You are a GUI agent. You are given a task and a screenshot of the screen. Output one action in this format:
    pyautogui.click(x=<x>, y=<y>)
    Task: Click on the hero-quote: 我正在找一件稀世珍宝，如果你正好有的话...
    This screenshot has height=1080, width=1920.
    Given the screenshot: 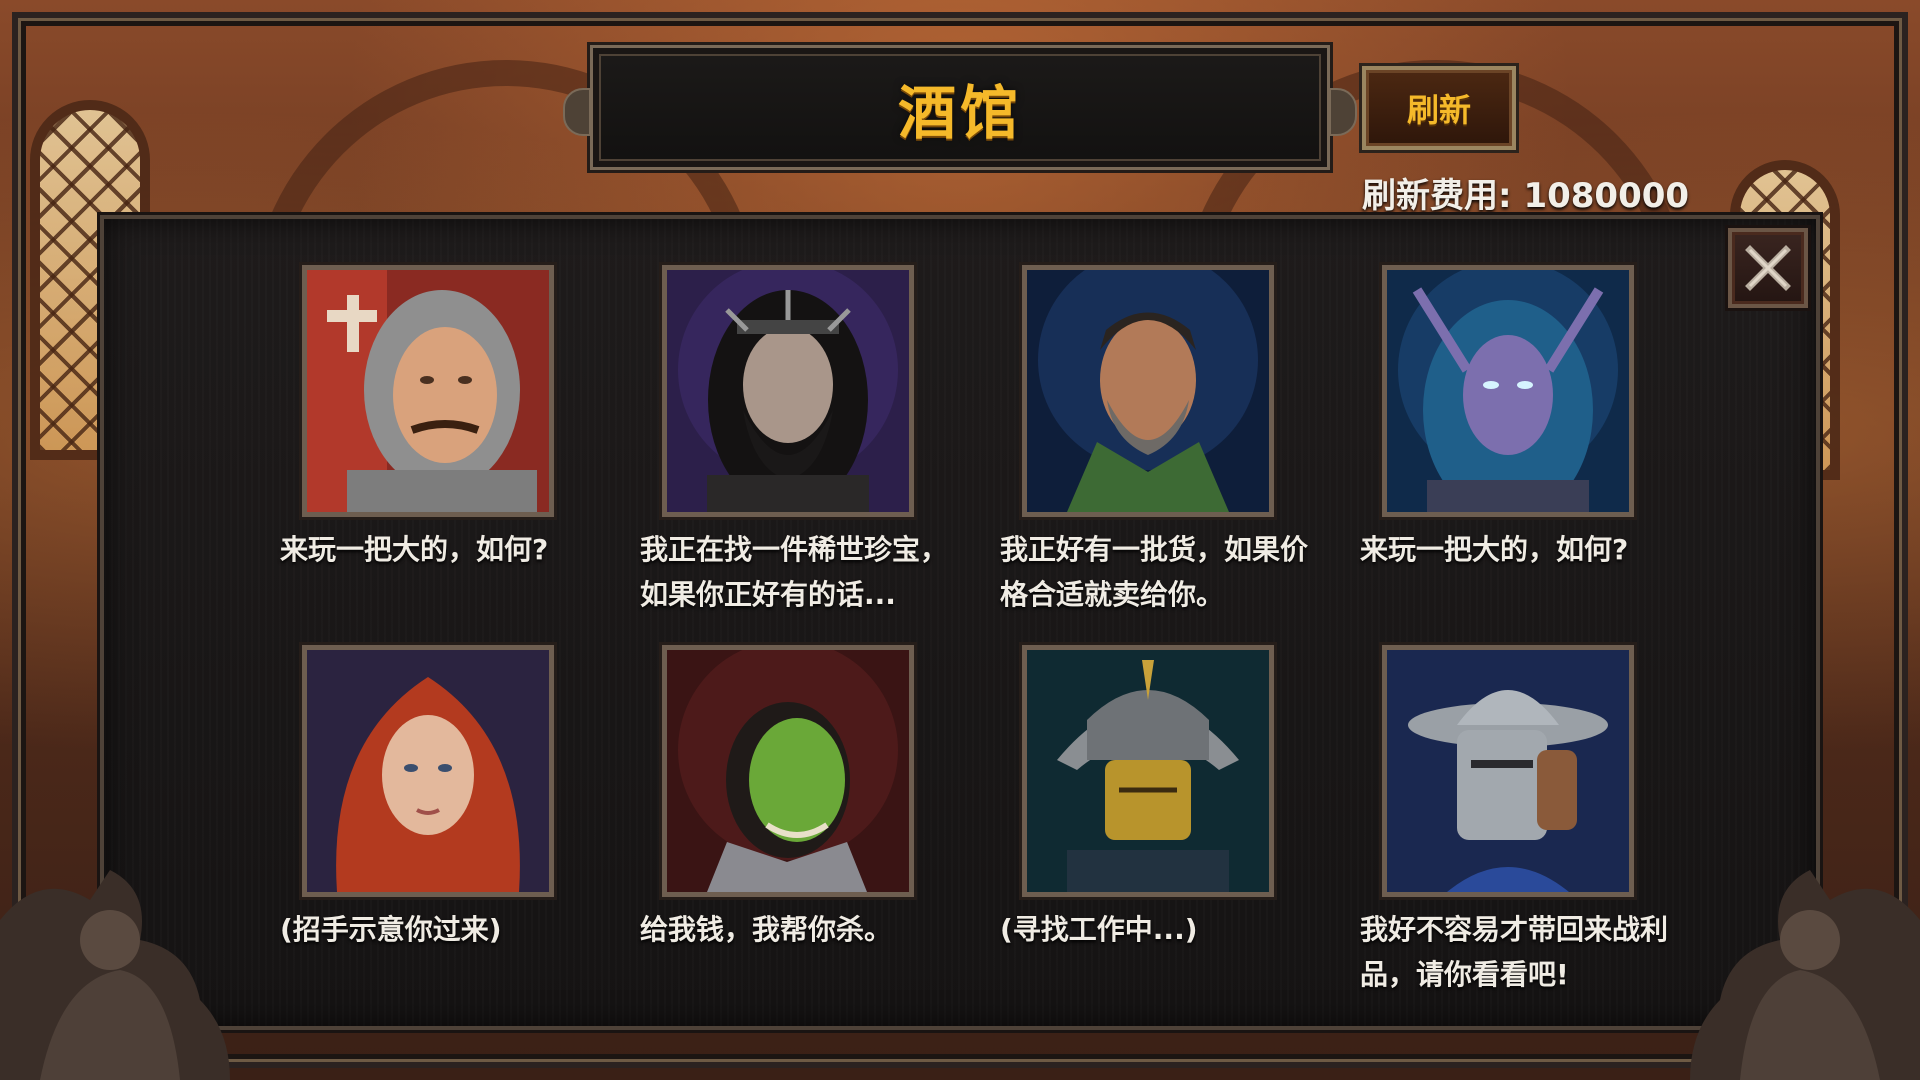 What is the action you would take?
    pyautogui.click(x=794, y=572)
    